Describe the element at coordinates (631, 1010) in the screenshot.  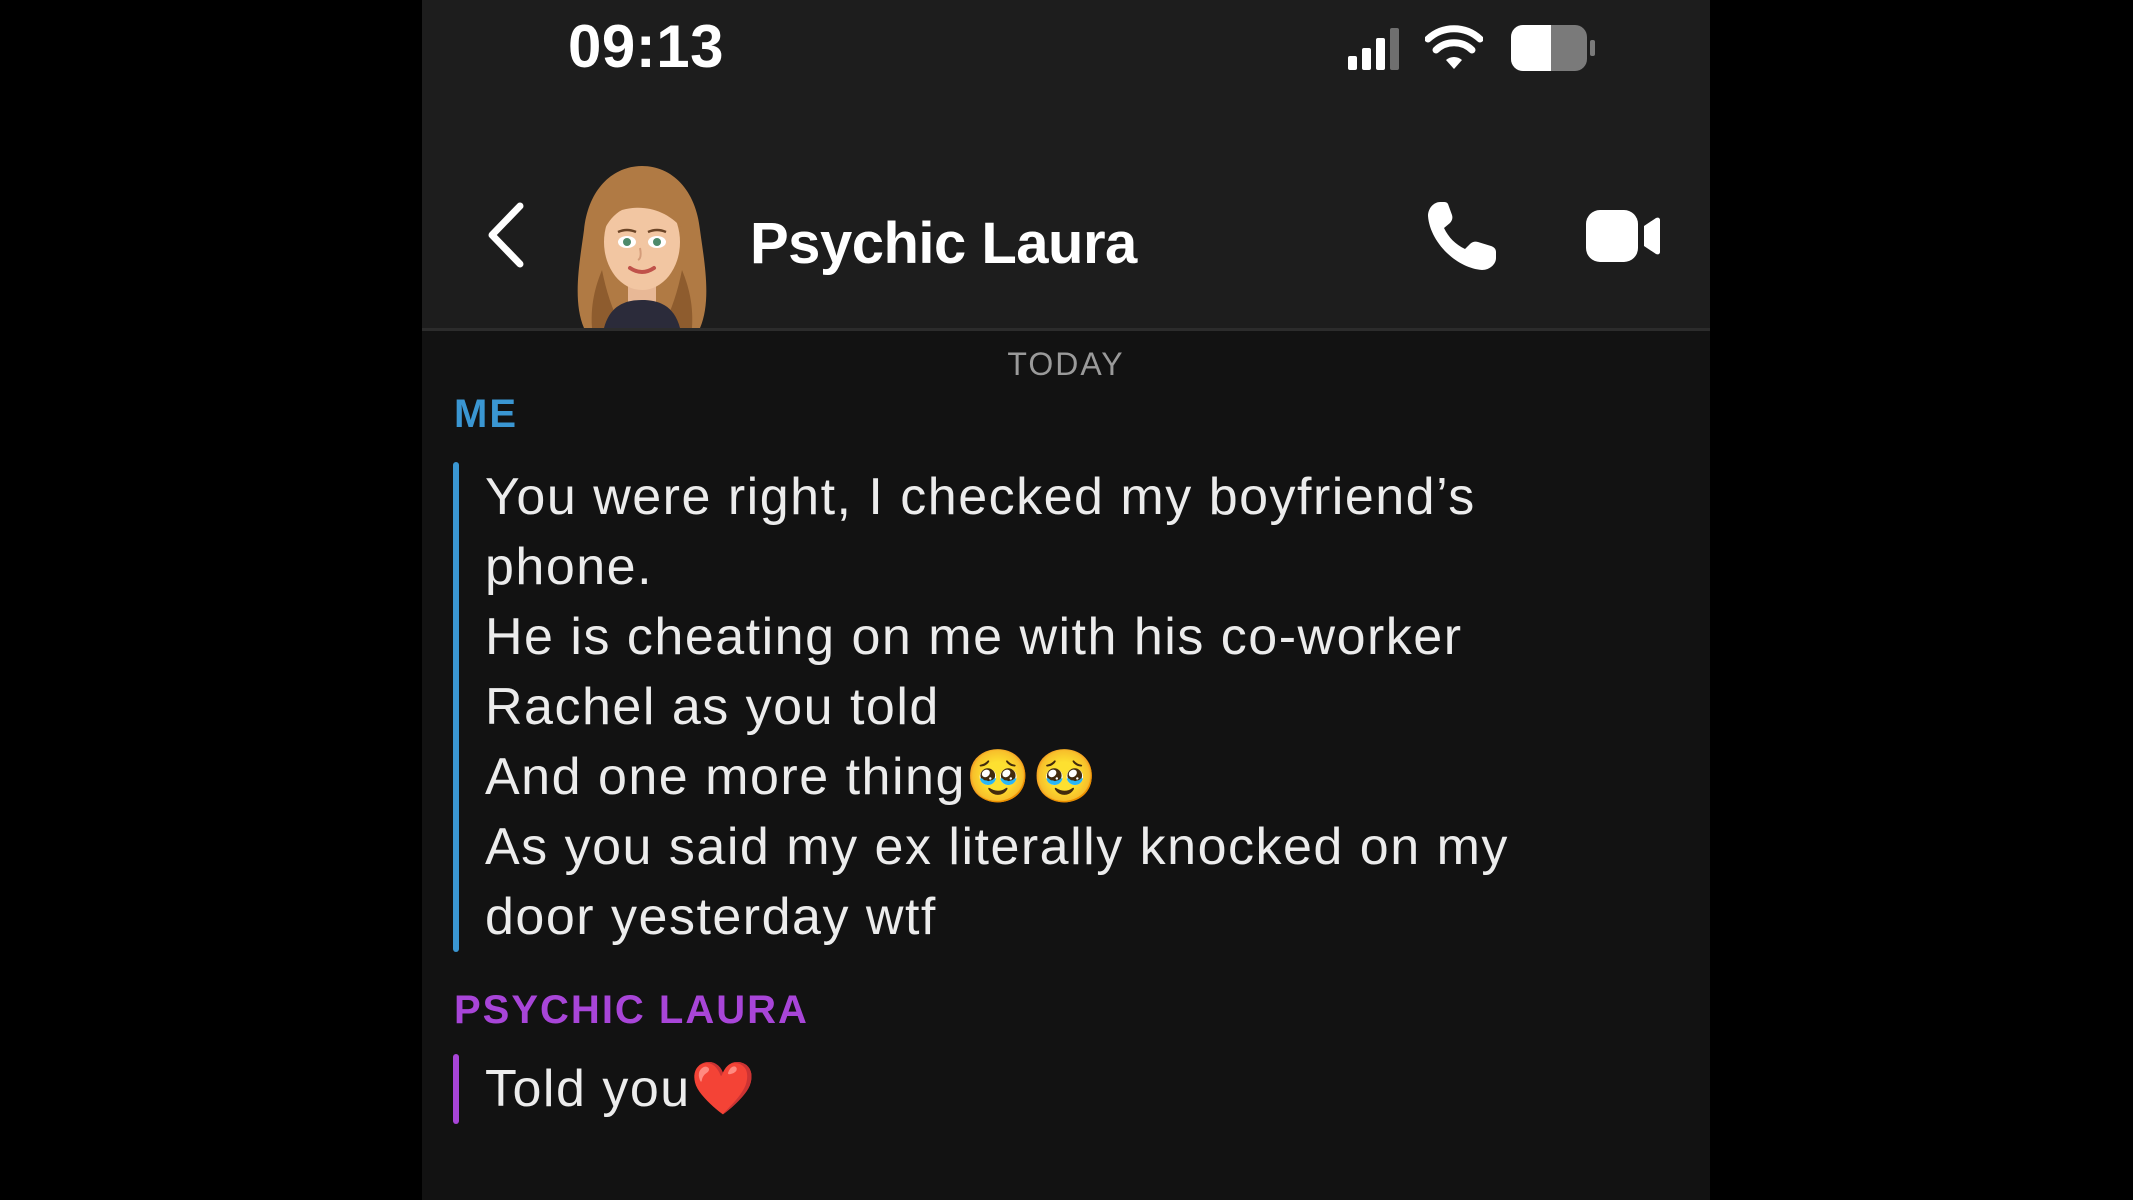
I see `sender-label-psychic-laura: PSYCHIC LAURA` at that location.